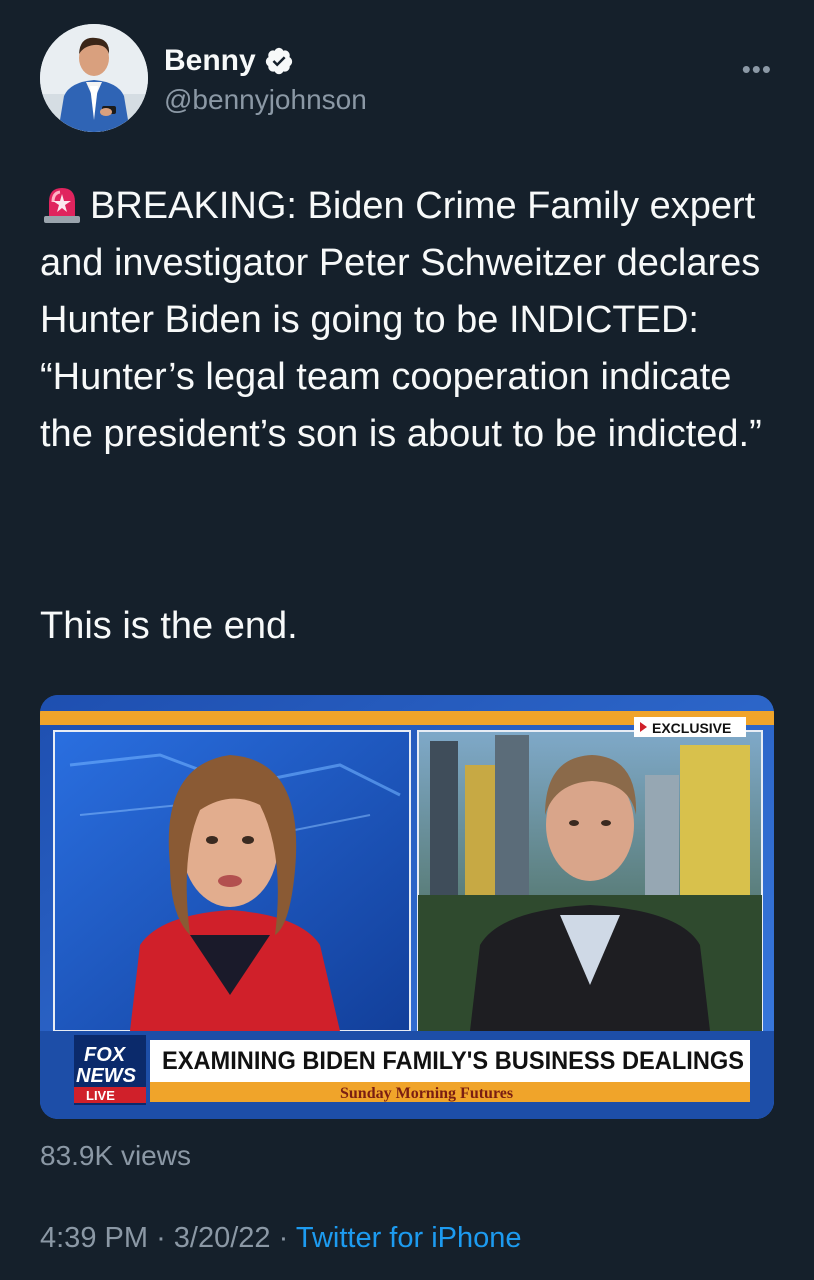  What do you see at coordinates (105, 1055) in the screenshot?
I see `logo-top: FOX` at bounding box center [105, 1055].